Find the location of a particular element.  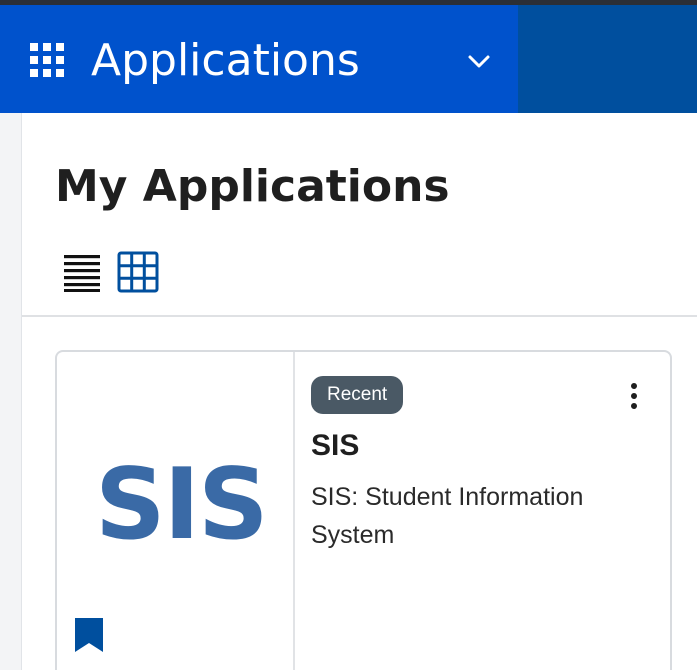

applications-switcher-button: Applications is located at coordinates (259, 59).